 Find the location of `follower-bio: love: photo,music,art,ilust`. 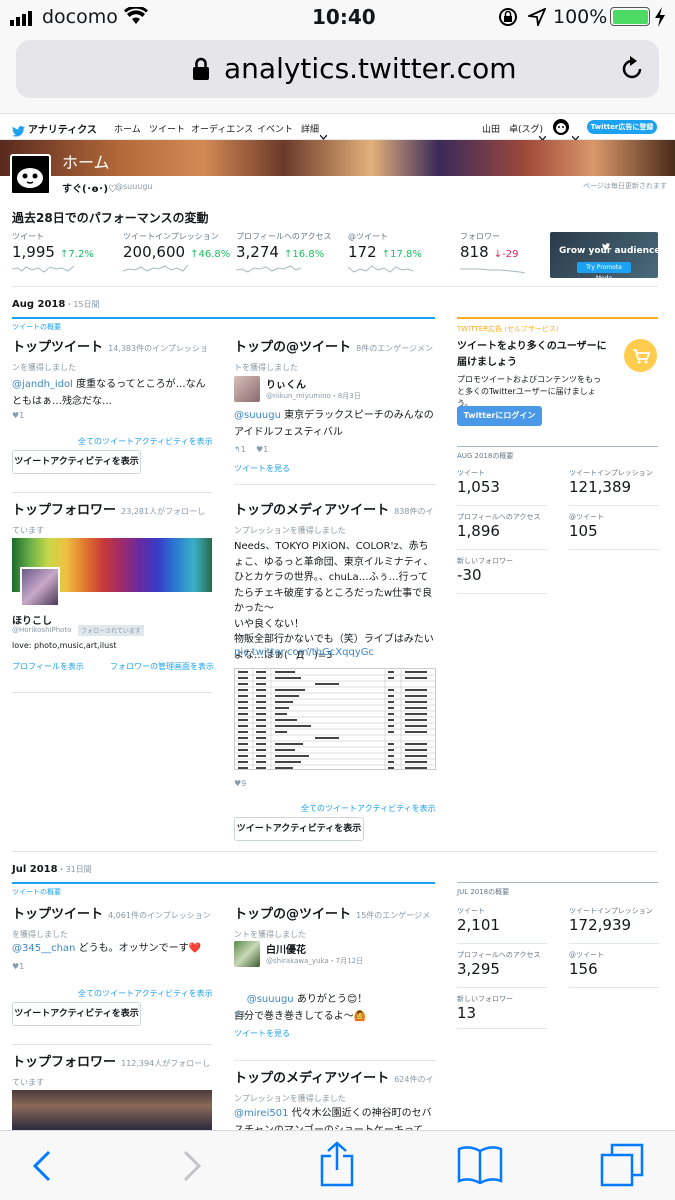

follower-bio: love: photo,music,art,ilust is located at coordinates (64, 645).